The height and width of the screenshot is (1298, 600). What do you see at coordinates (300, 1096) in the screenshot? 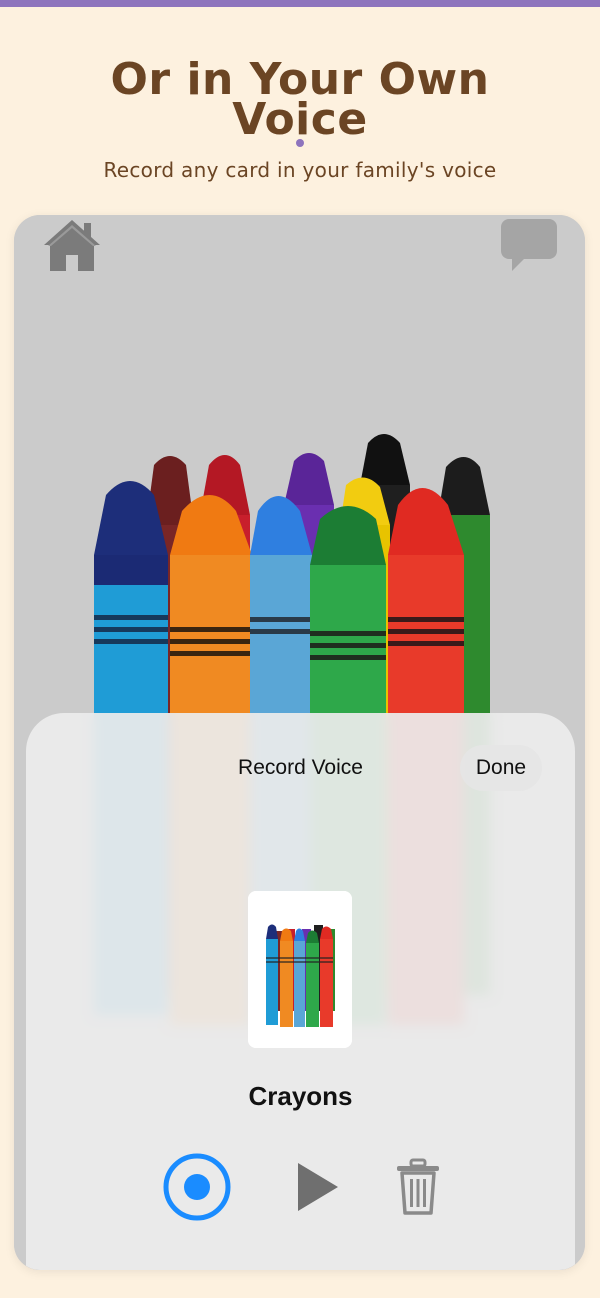
I see `card-name: Crayons` at bounding box center [300, 1096].